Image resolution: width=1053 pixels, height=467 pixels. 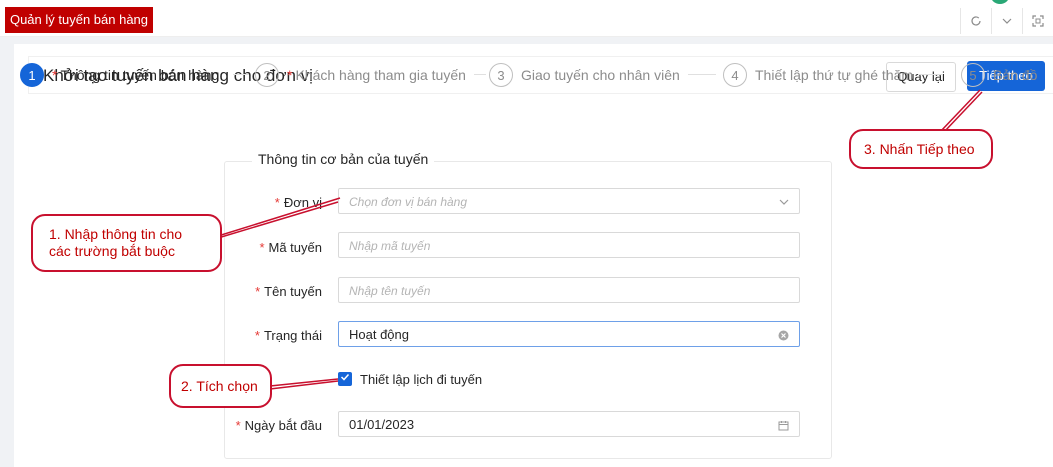 What do you see at coordinates (501, 75) in the screenshot?
I see `step-number: 3` at bounding box center [501, 75].